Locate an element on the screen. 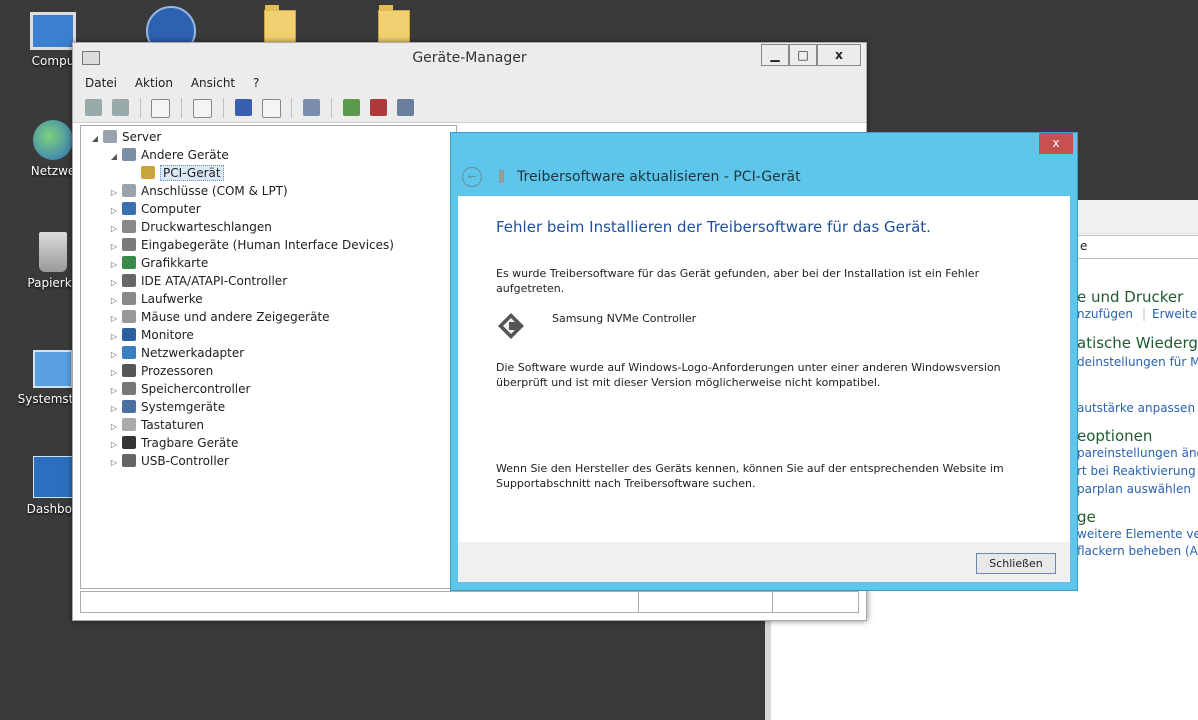  tree-node: ▷ Laufwerke is located at coordinates (155, 299).